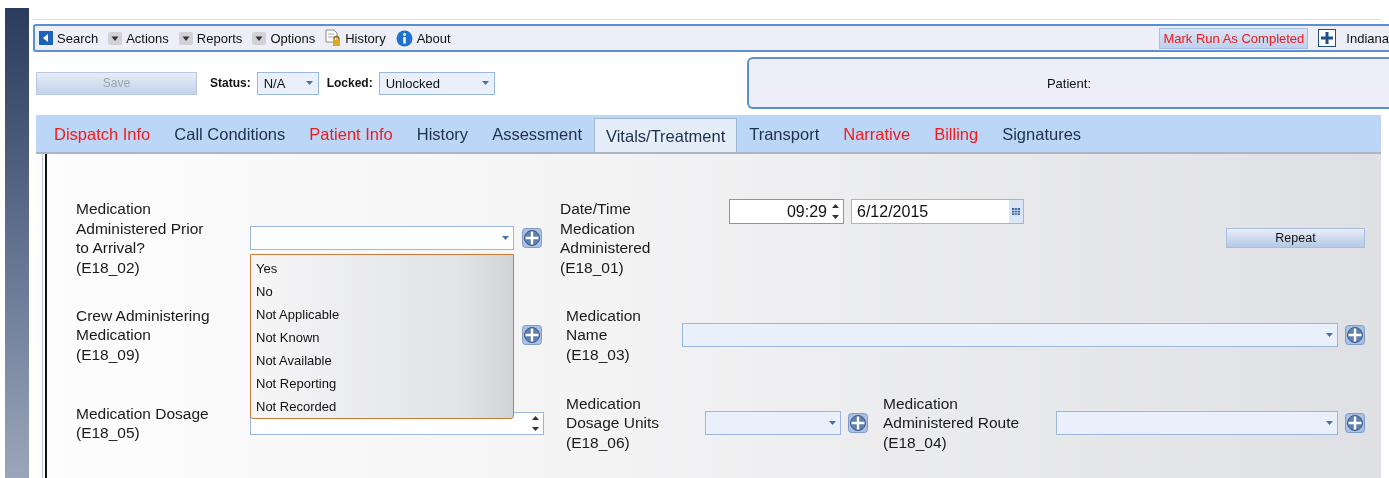  I want to click on toolbar-item: About, so click(423, 38).